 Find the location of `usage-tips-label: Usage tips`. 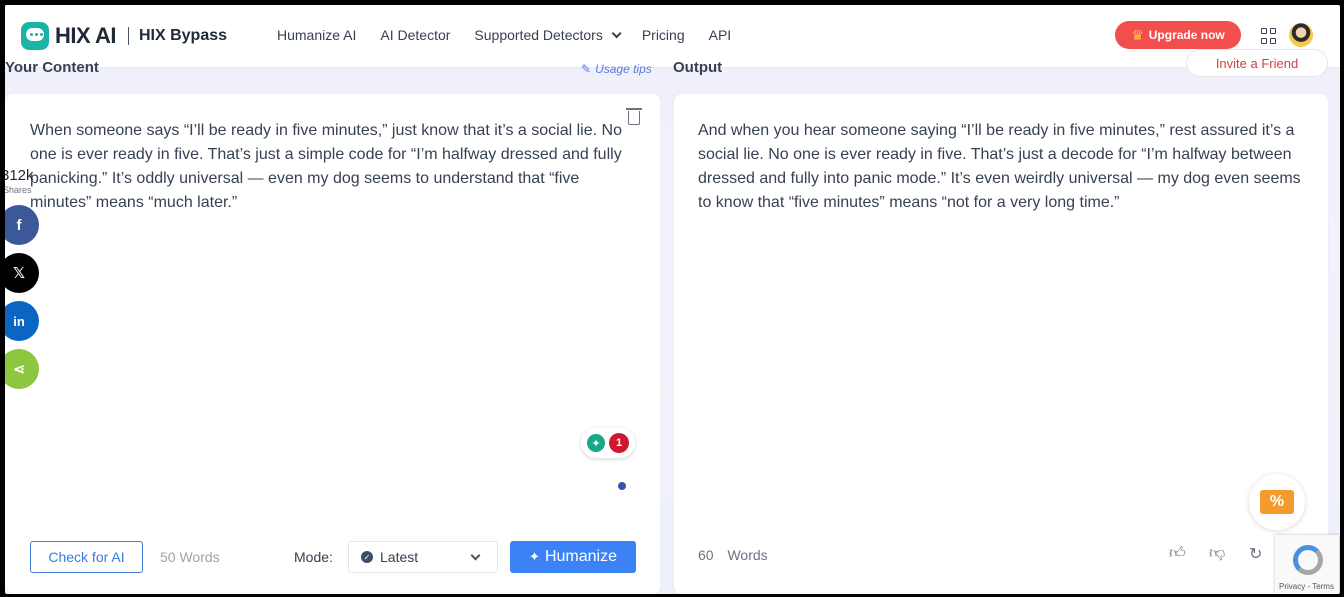

usage-tips-label: Usage tips is located at coordinates (623, 69).